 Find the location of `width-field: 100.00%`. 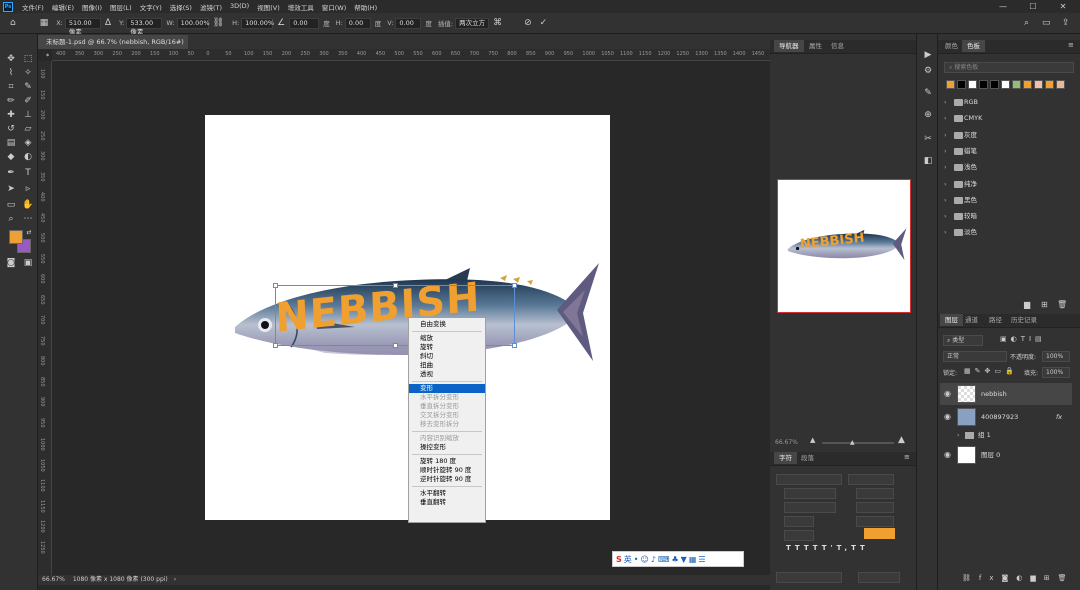

width-field: 100.00% is located at coordinates (193, 23).